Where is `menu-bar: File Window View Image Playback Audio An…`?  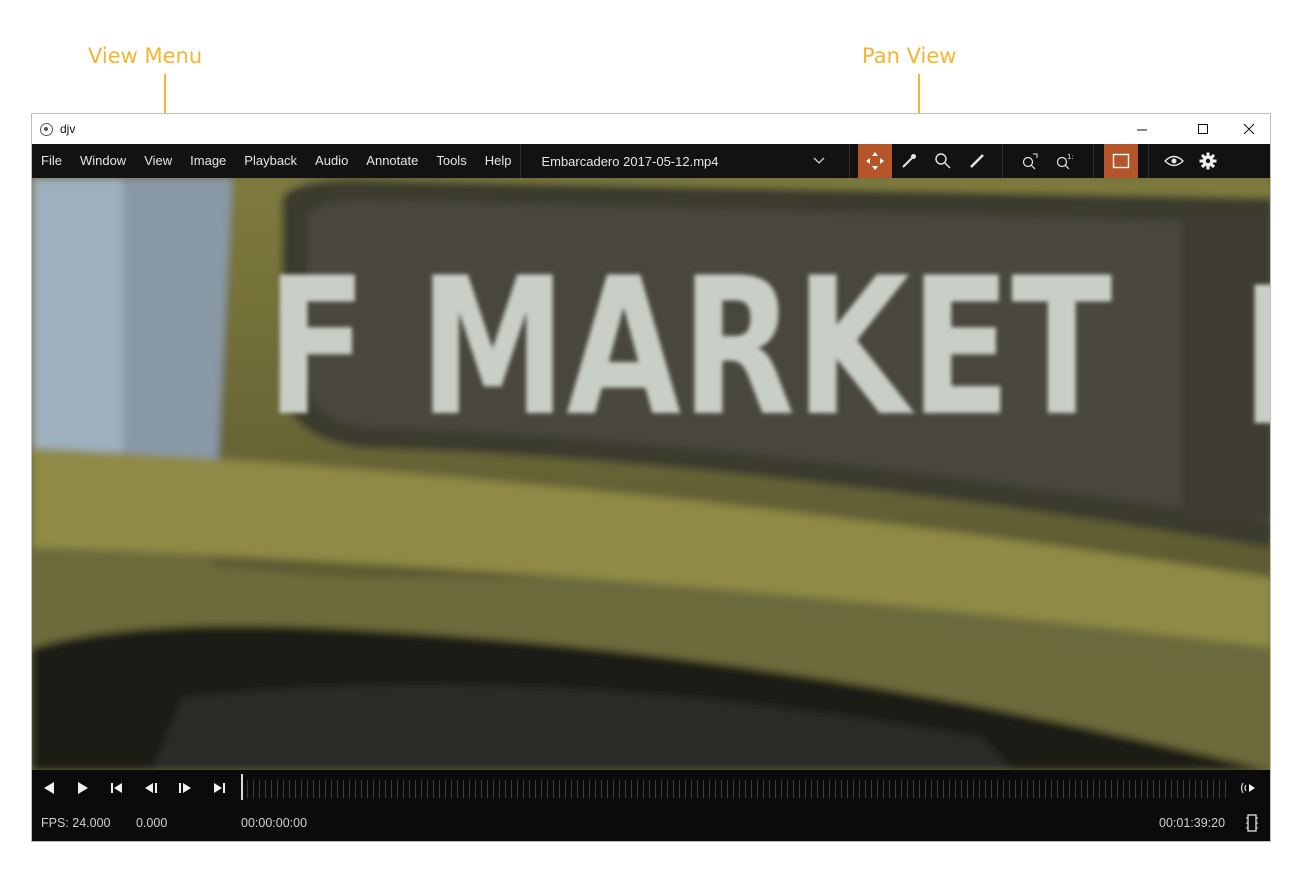
menu-bar: File Window View Image Playback Audio An… is located at coordinates (651, 161).